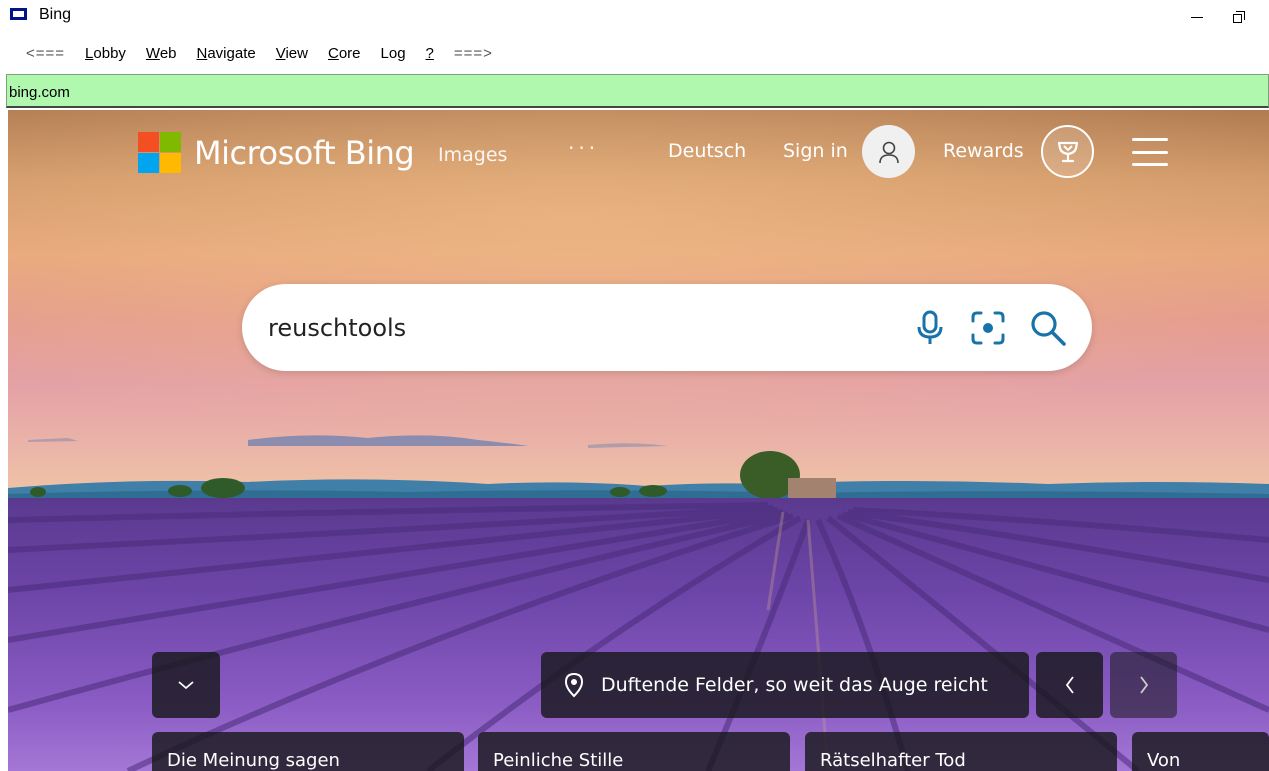 Image resolution: width=1269 pixels, height=771 pixels. Describe the element at coordinates (983, 151) in the screenshot. I see `rewards-link: Rewards` at that location.